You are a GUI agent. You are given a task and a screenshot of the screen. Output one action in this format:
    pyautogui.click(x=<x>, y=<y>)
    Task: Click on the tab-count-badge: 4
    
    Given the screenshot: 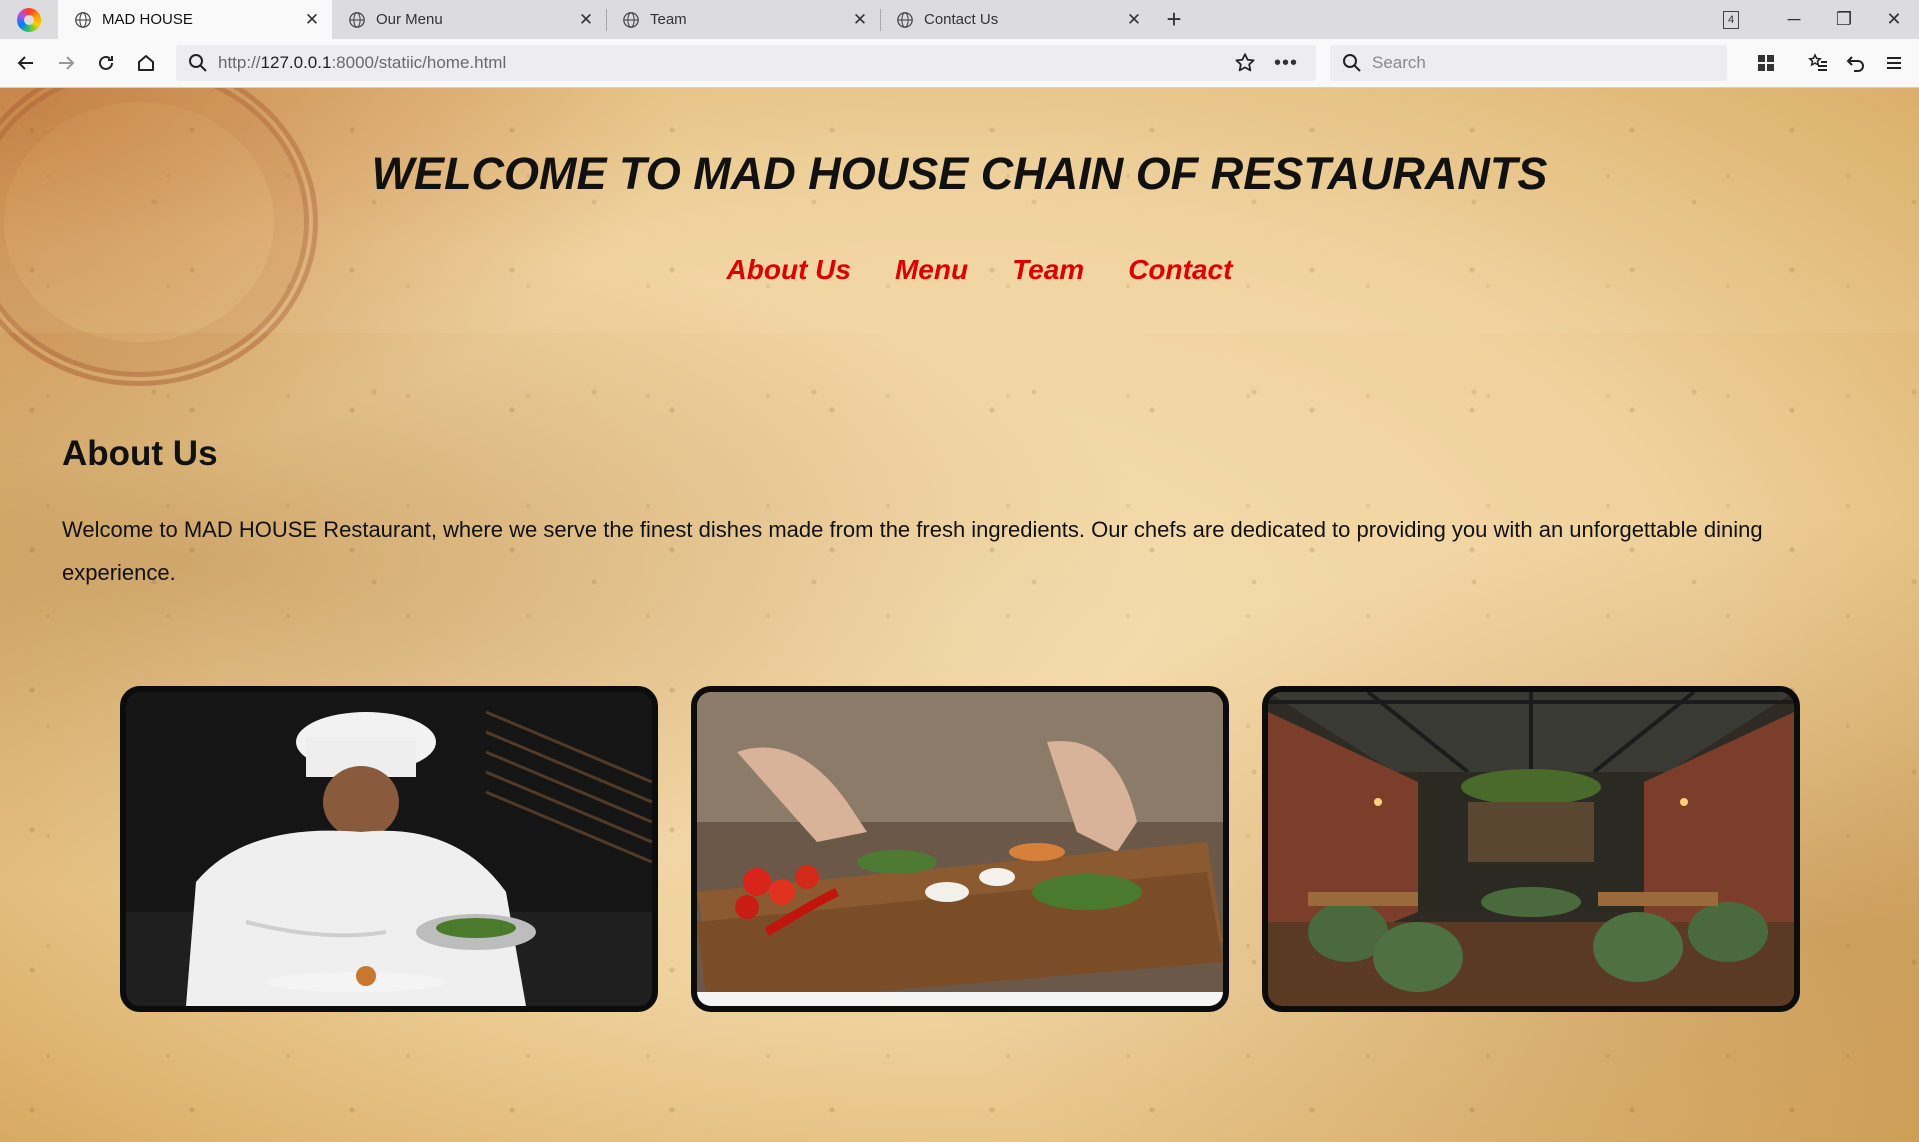 What is the action you would take?
    pyautogui.click(x=1731, y=19)
    